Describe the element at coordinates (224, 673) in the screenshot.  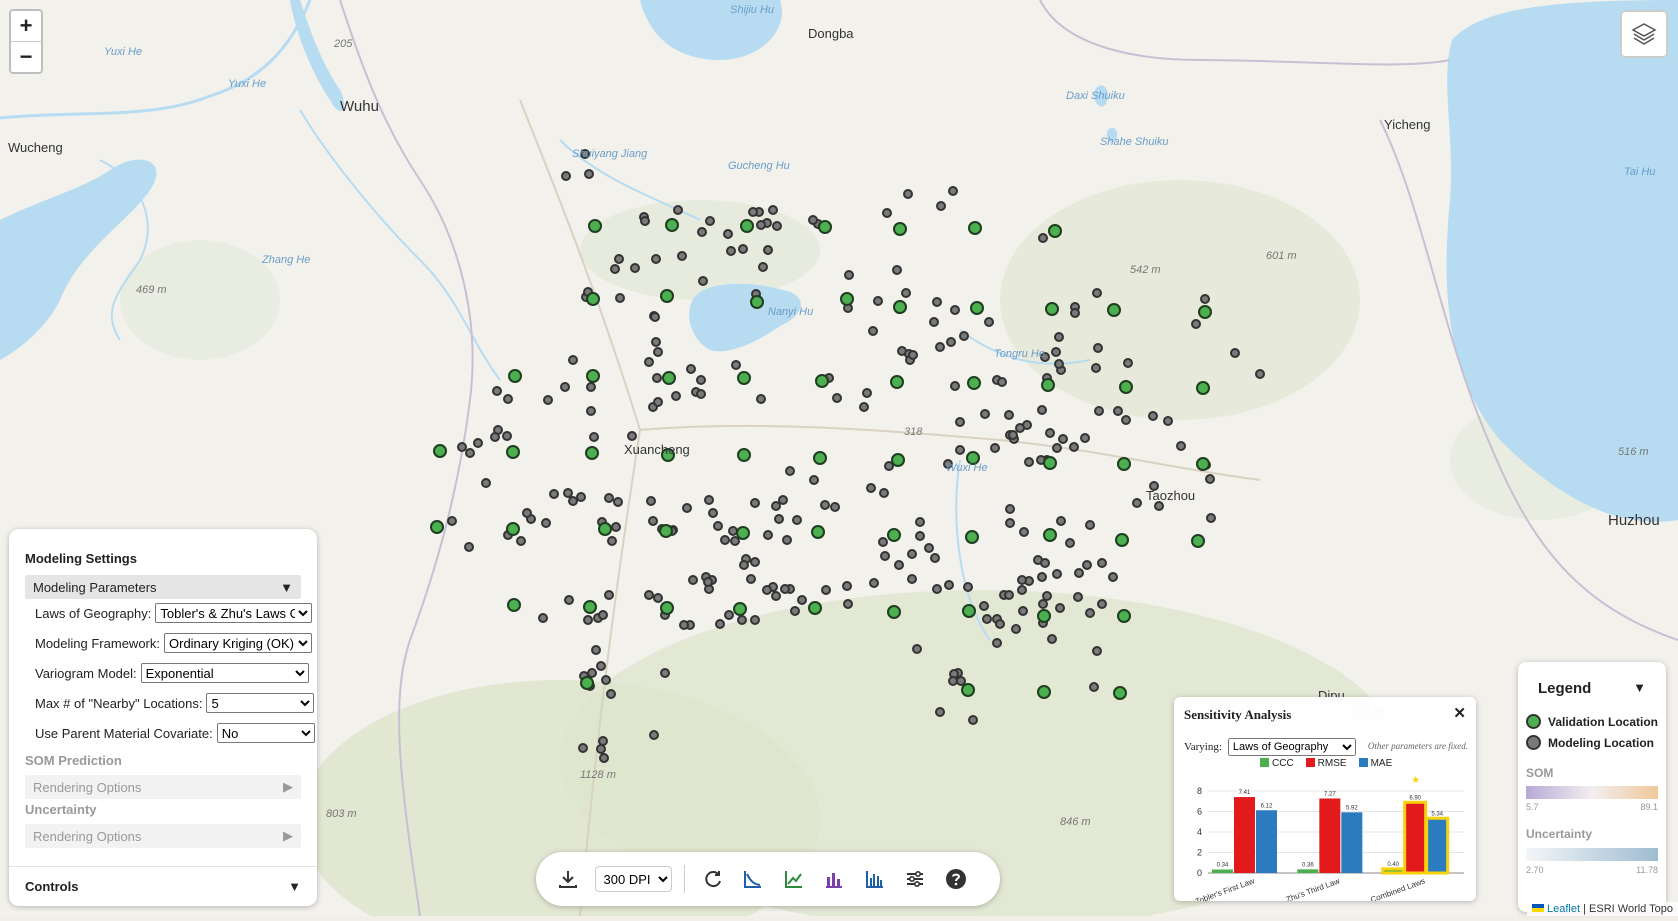
I see `variogram-select: Exponential` at that location.